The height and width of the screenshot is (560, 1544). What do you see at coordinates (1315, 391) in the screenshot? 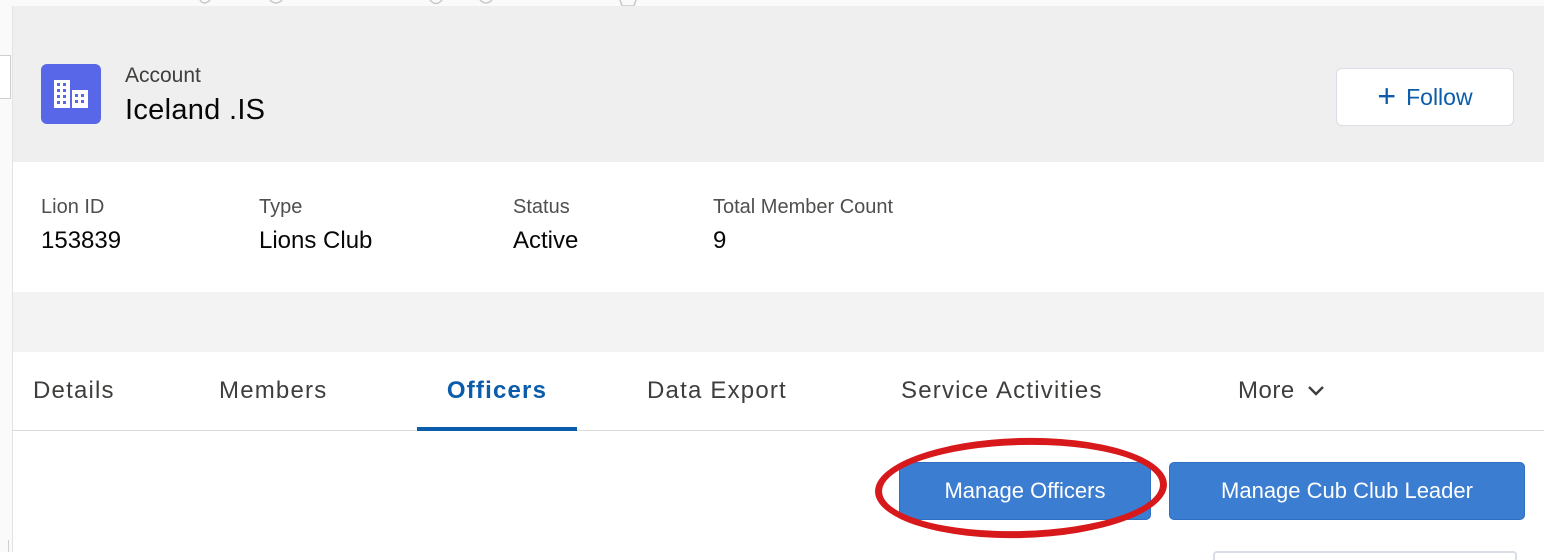
I see `chevron-down-icon` at bounding box center [1315, 391].